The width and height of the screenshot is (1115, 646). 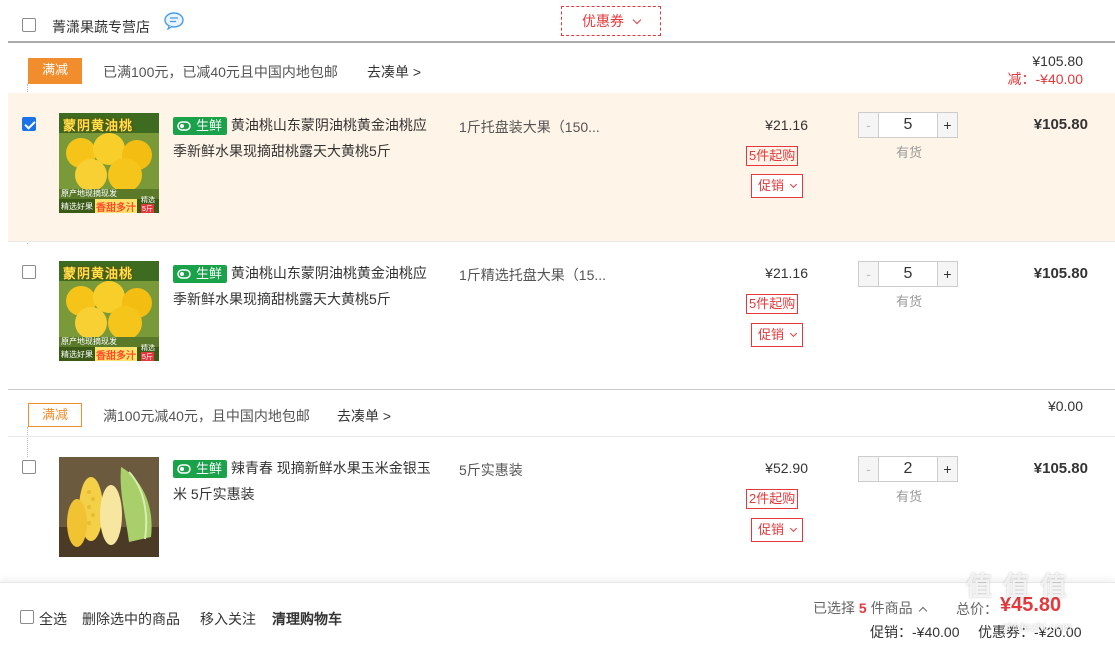 I want to click on group-total: ¥105.80, so click(x=1057, y=61).